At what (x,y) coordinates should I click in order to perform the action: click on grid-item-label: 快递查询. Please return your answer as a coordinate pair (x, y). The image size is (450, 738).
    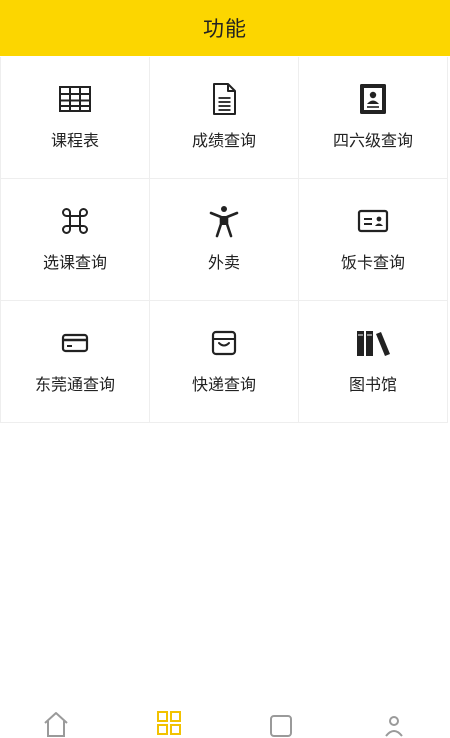
    Looking at the image, I should click on (224, 383).